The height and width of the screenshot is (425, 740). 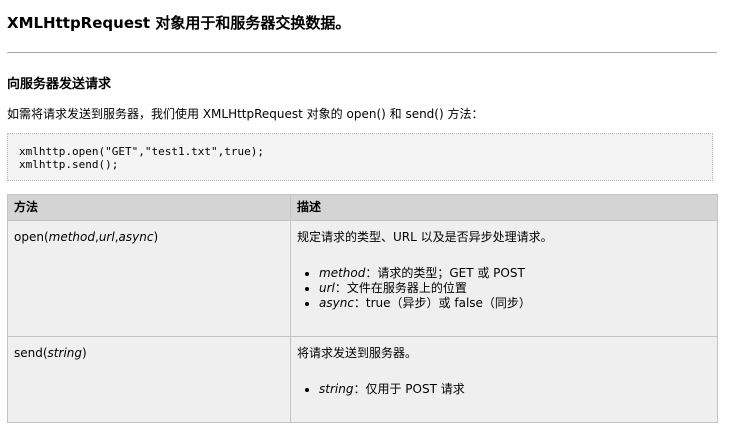 I want to click on page-title: XMLHttpRequest 对象用于和服务器交换数据。, so click(x=179, y=23).